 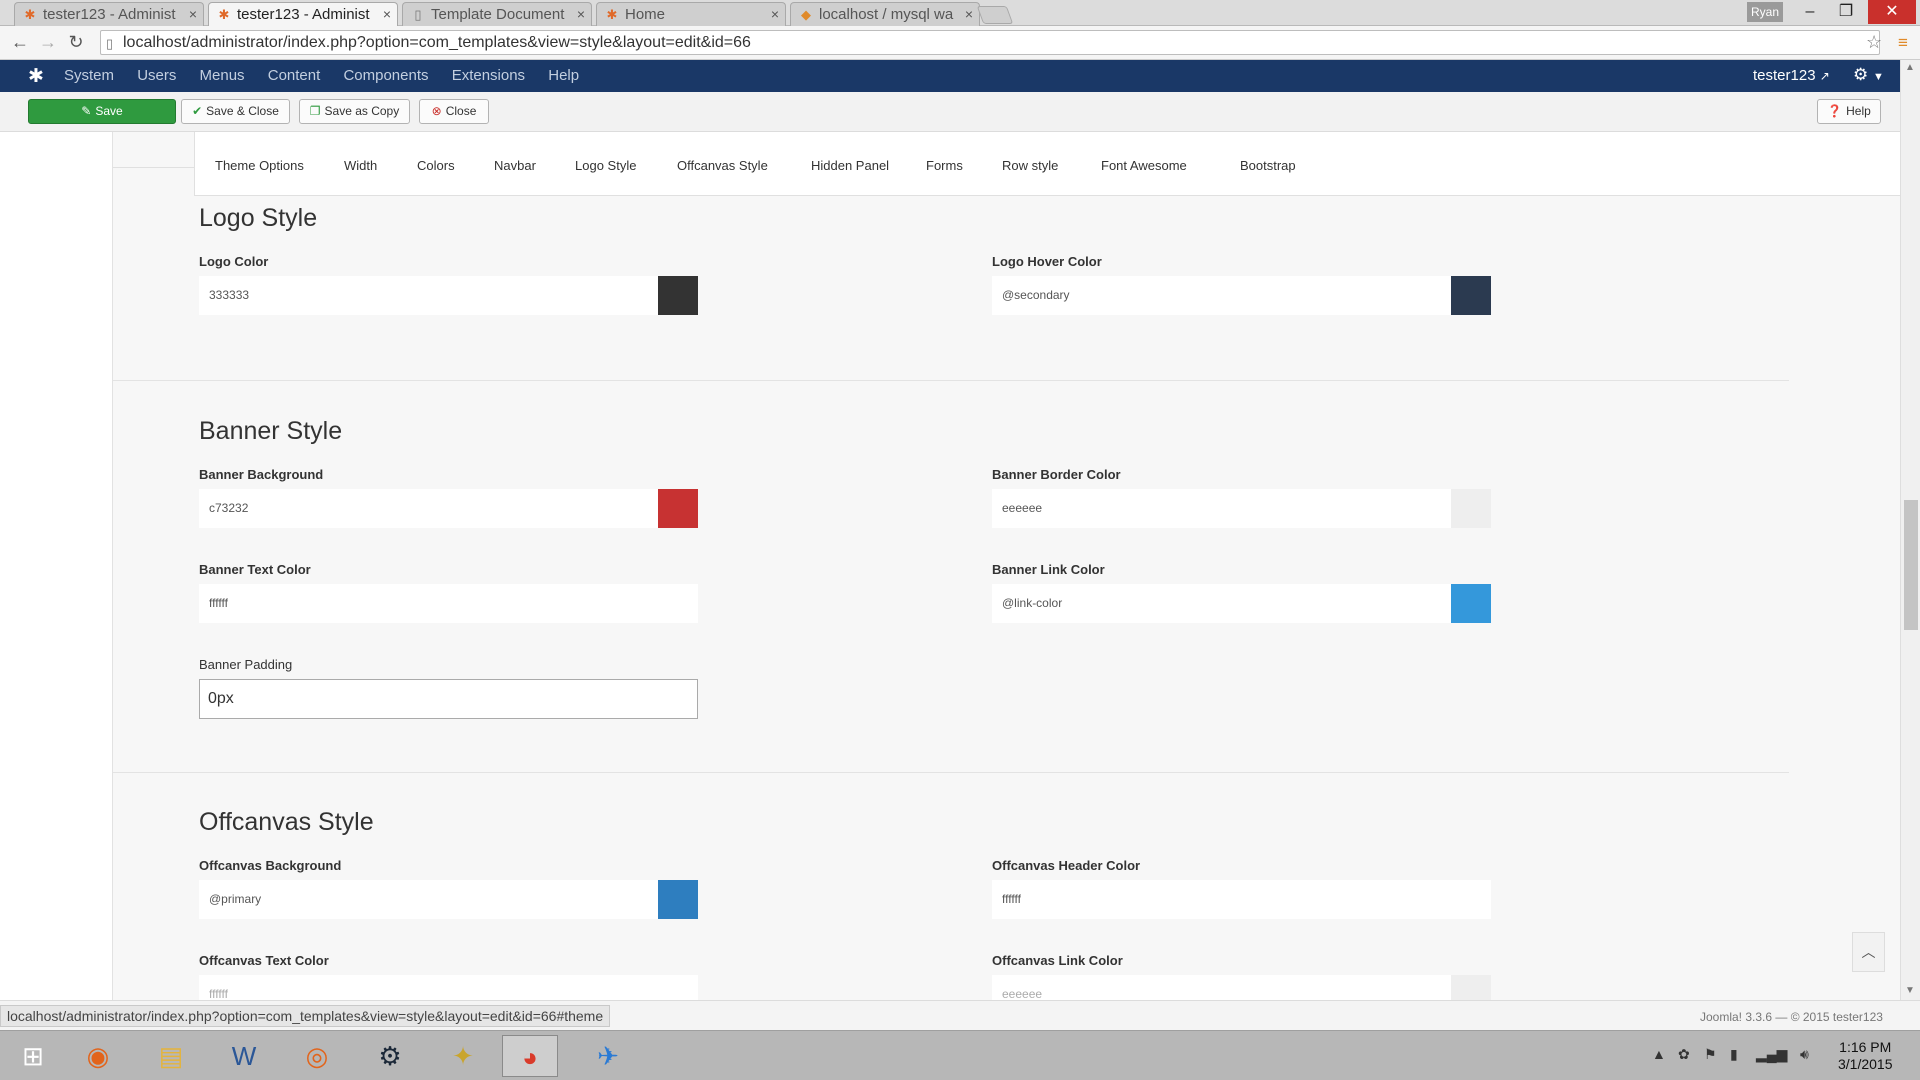 What do you see at coordinates (1846, 12) in the screenshot?
I see `maximize-icon: ❐` at bounding box center [1846, 12].